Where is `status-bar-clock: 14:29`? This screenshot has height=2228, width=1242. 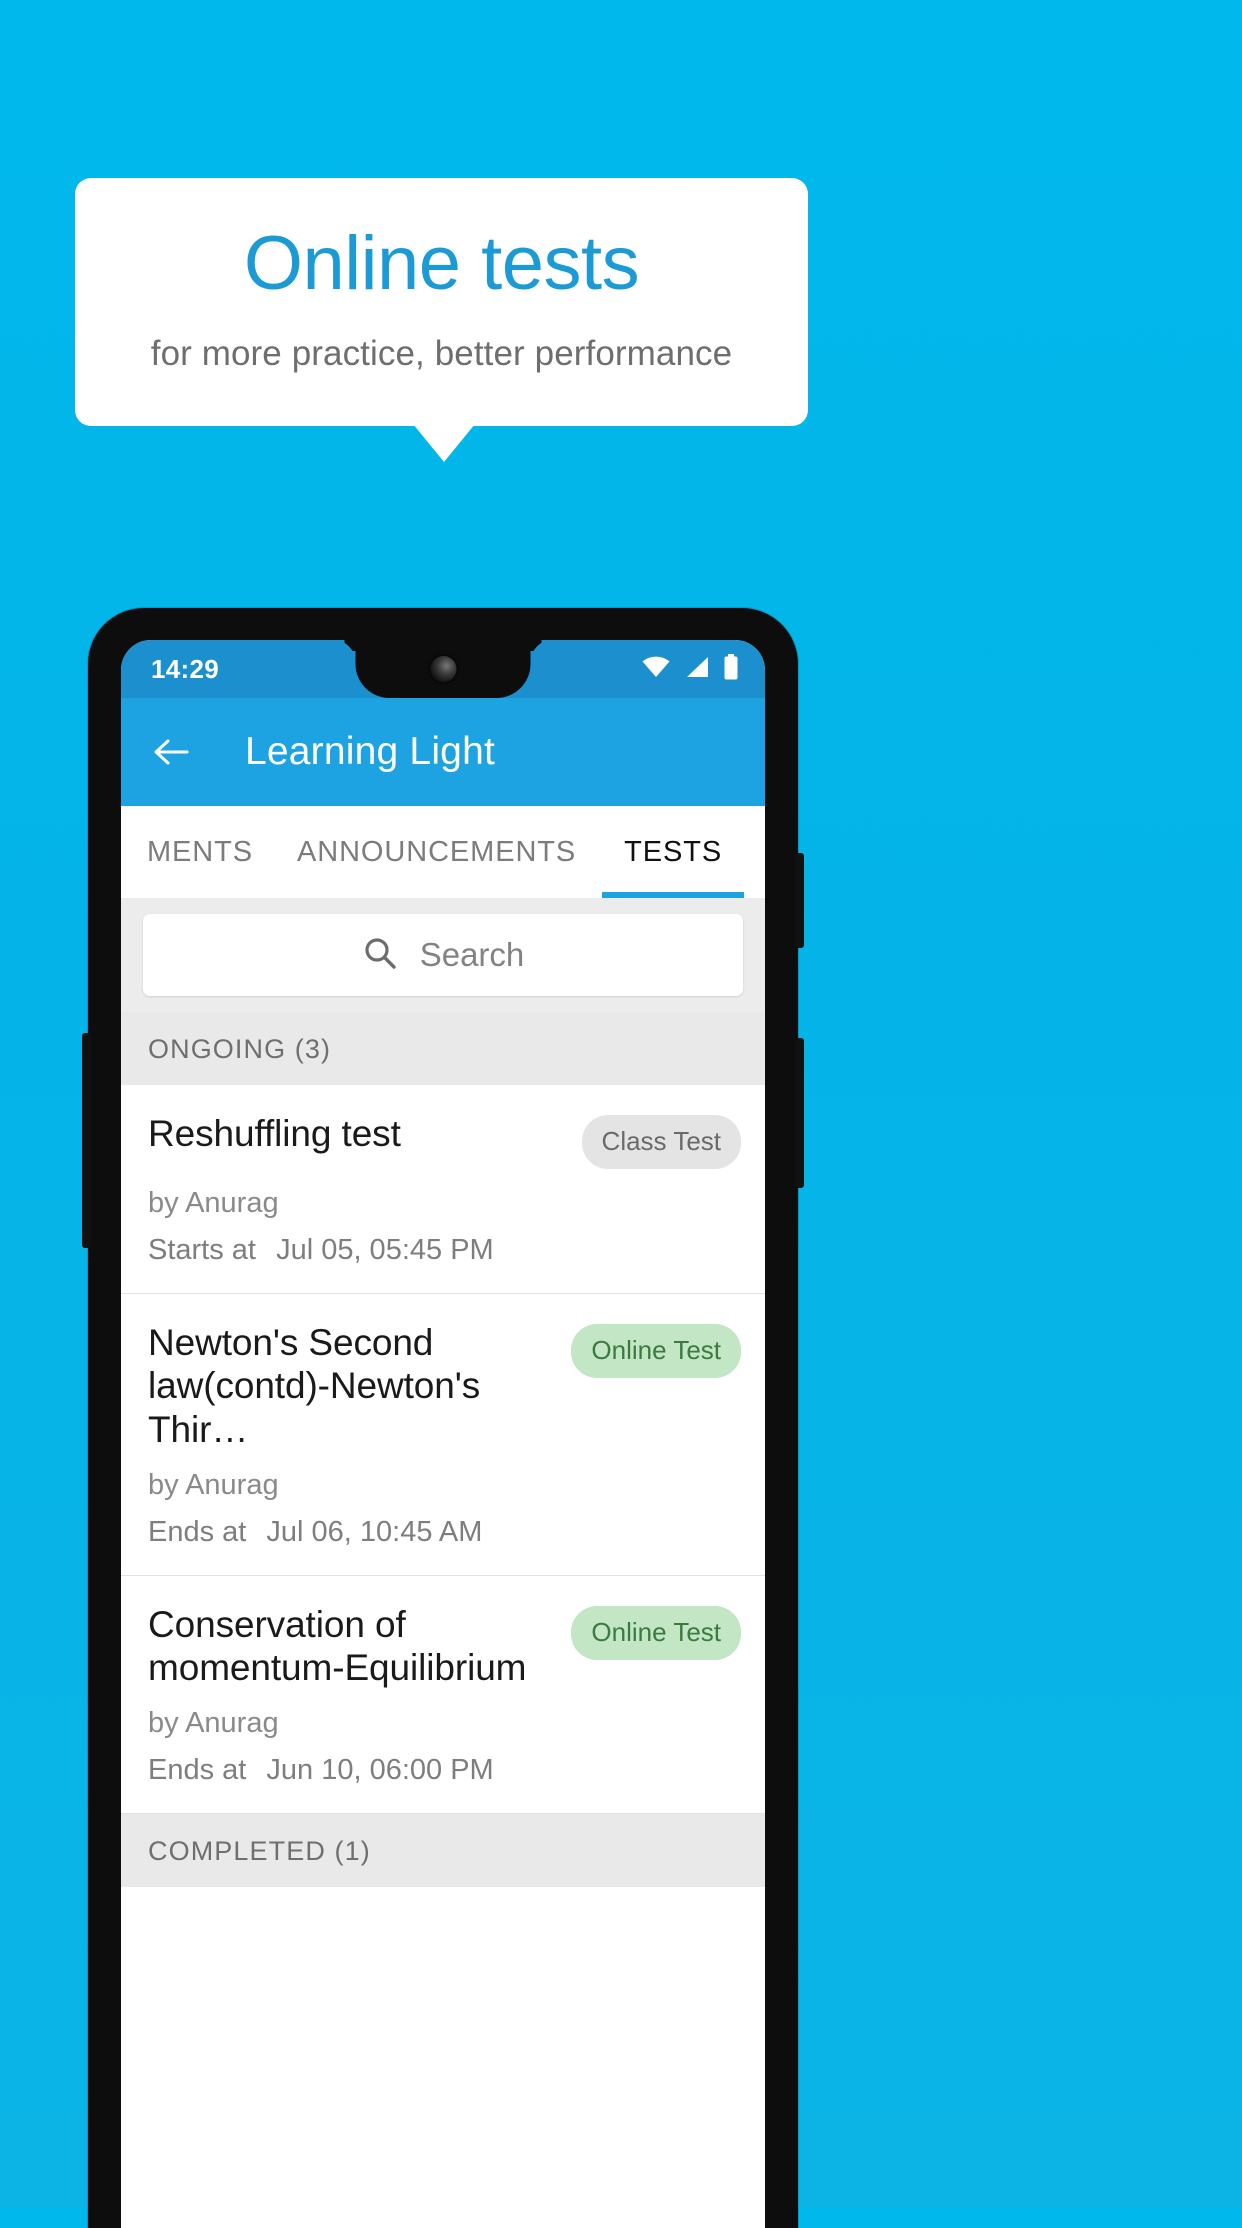 status-bar-clock: 14:29 is located at coordinates (185, 668).